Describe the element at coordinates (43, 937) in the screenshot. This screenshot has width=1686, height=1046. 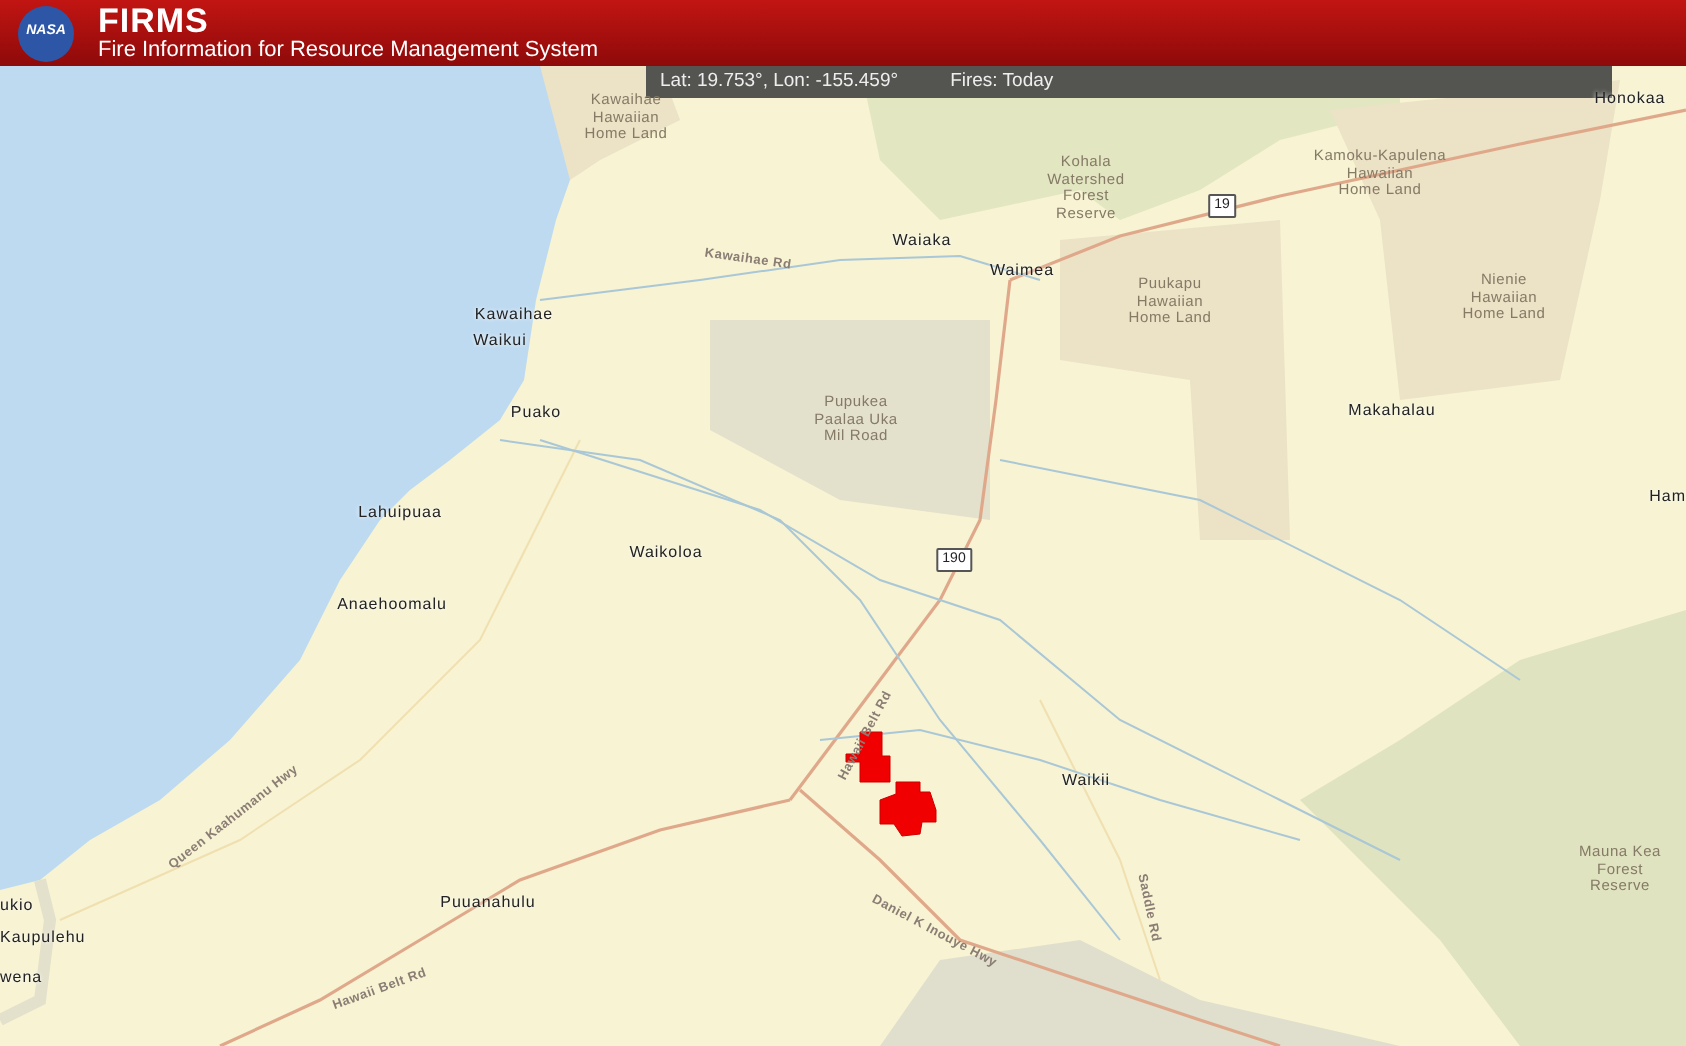
I see `place-label: Kaupulehu` at that location.